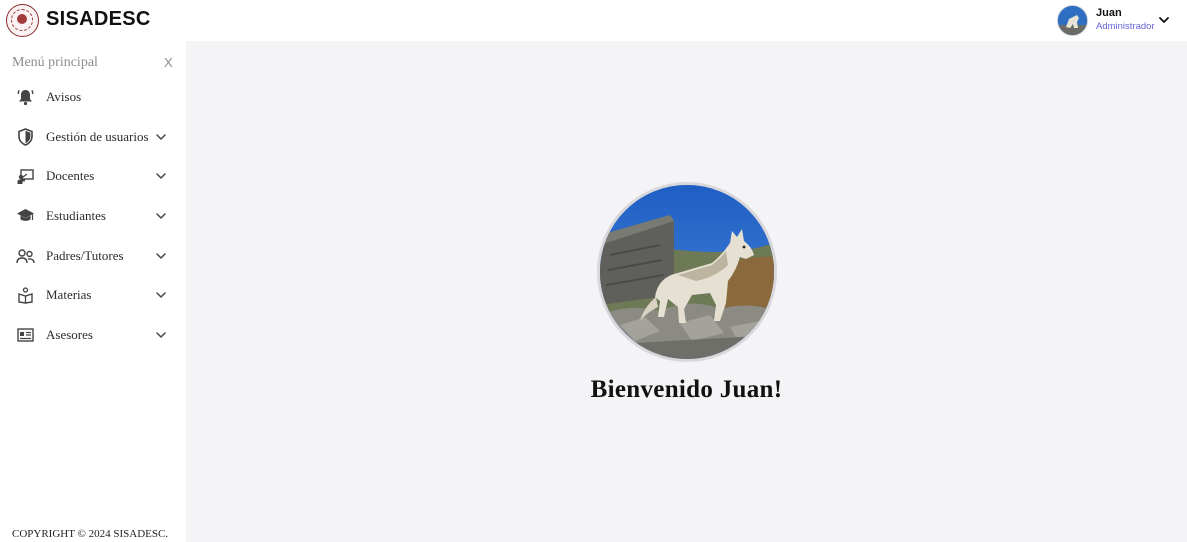  Describe the element at coordinates (593, 20) in the screenshot. I see `top-header: SISADESC Juan Administrador` at that location.